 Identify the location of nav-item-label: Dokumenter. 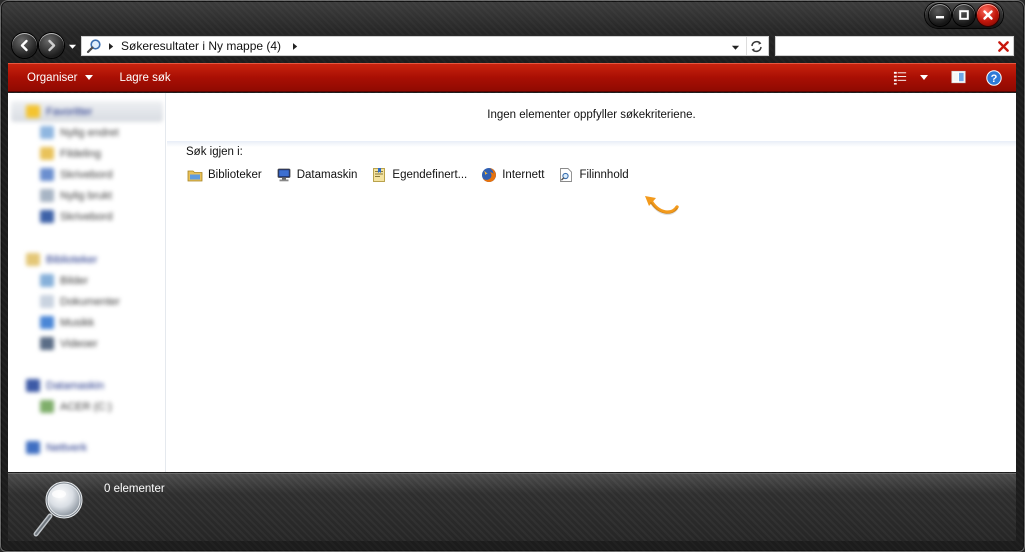
(90, 301).